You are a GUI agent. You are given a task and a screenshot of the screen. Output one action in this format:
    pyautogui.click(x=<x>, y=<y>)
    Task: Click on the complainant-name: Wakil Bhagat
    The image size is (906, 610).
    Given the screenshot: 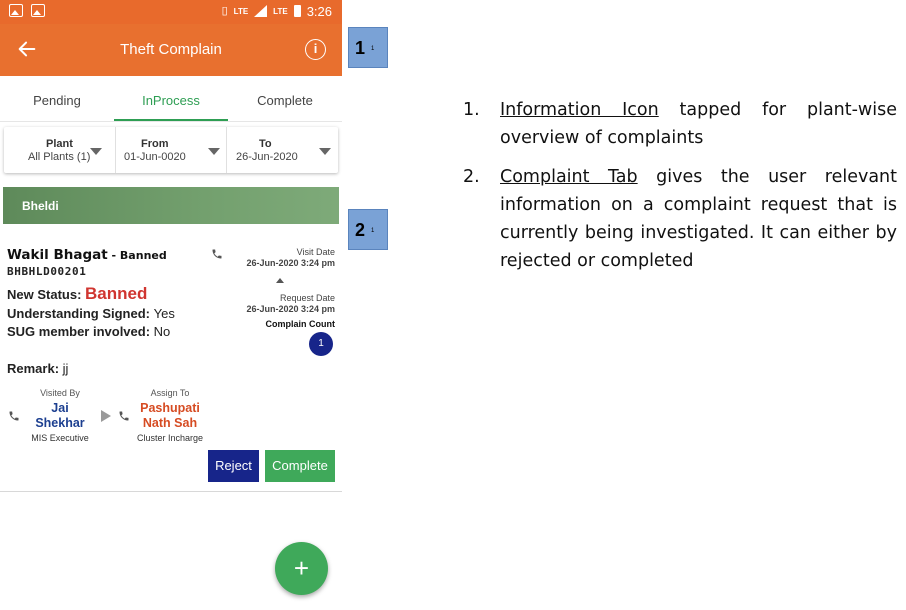 What is the action you would take?
    pyautogui.click(x=57, y=255)
    